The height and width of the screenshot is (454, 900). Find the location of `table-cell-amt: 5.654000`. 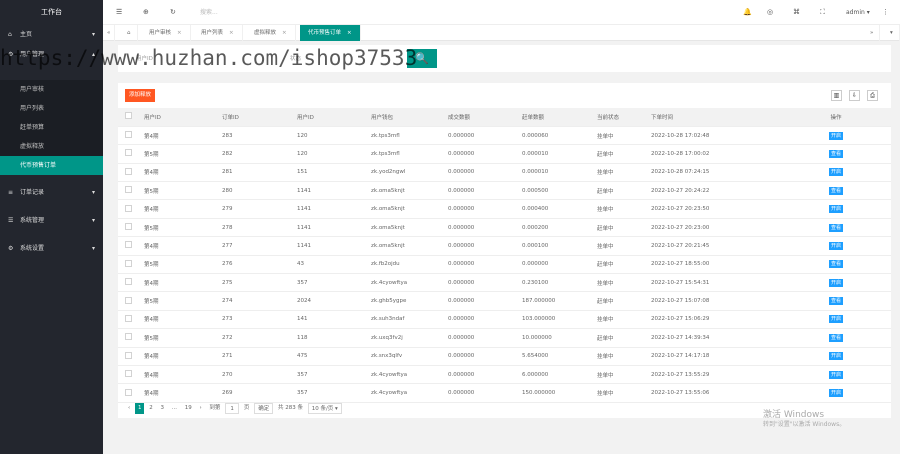

table-cell-amt: 5.654000 is located at coordinates (555, 356).